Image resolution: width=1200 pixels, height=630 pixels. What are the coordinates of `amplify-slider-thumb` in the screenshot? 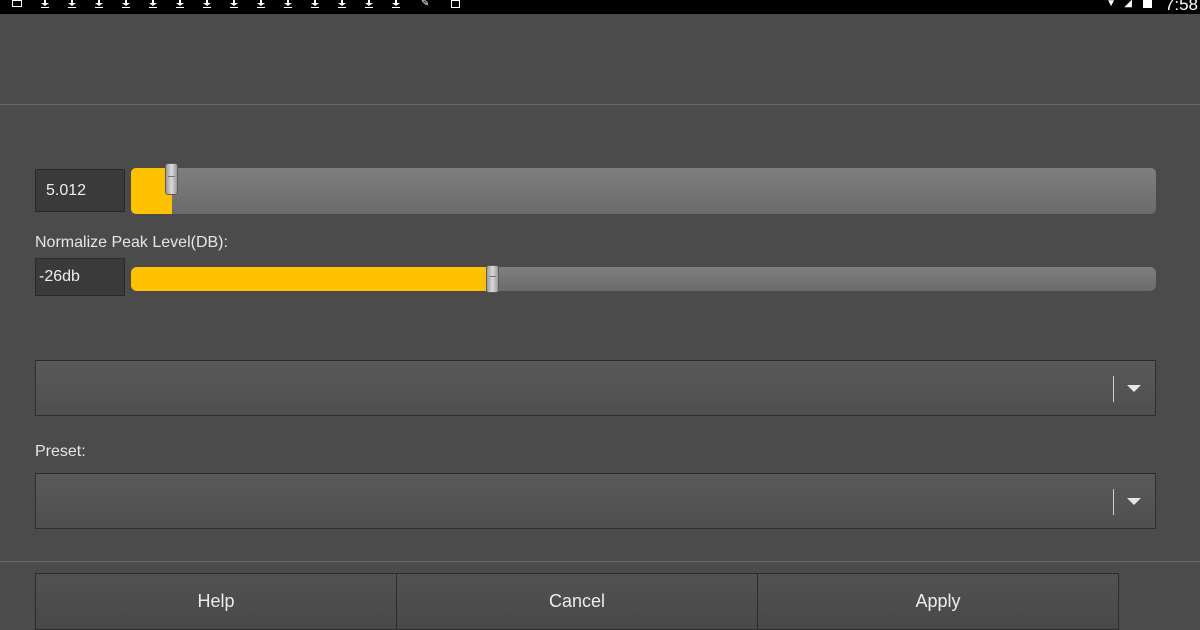 It's located at (171, 179).